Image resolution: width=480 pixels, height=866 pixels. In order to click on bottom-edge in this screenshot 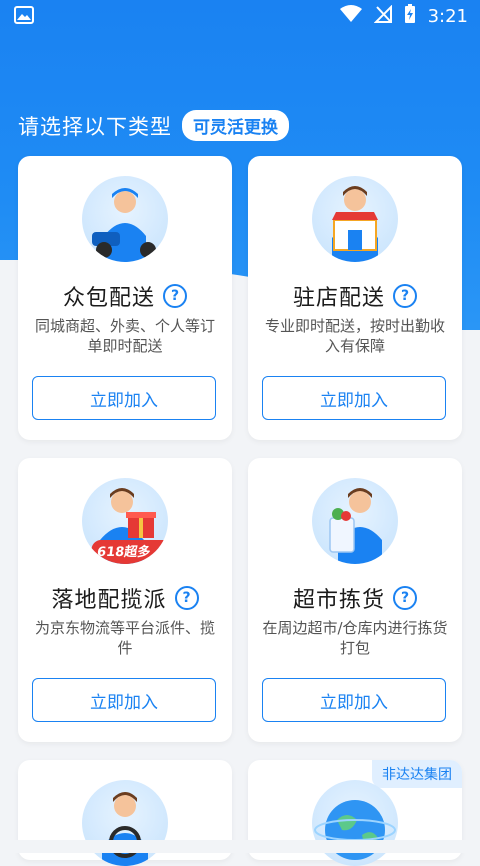, I will do `click(240, 846)`.